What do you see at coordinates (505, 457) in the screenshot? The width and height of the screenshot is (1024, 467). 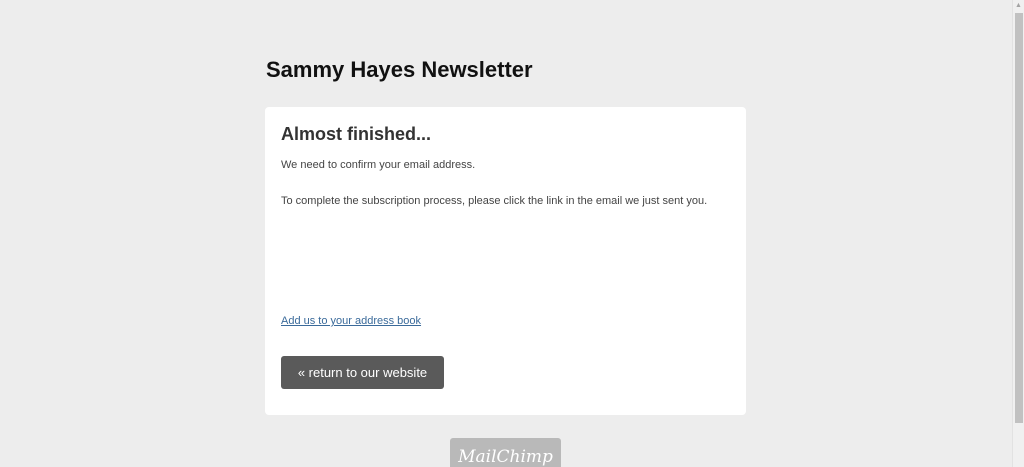 I see `mailchimp-logo: MailChimp` at bounding box center [505, 457].